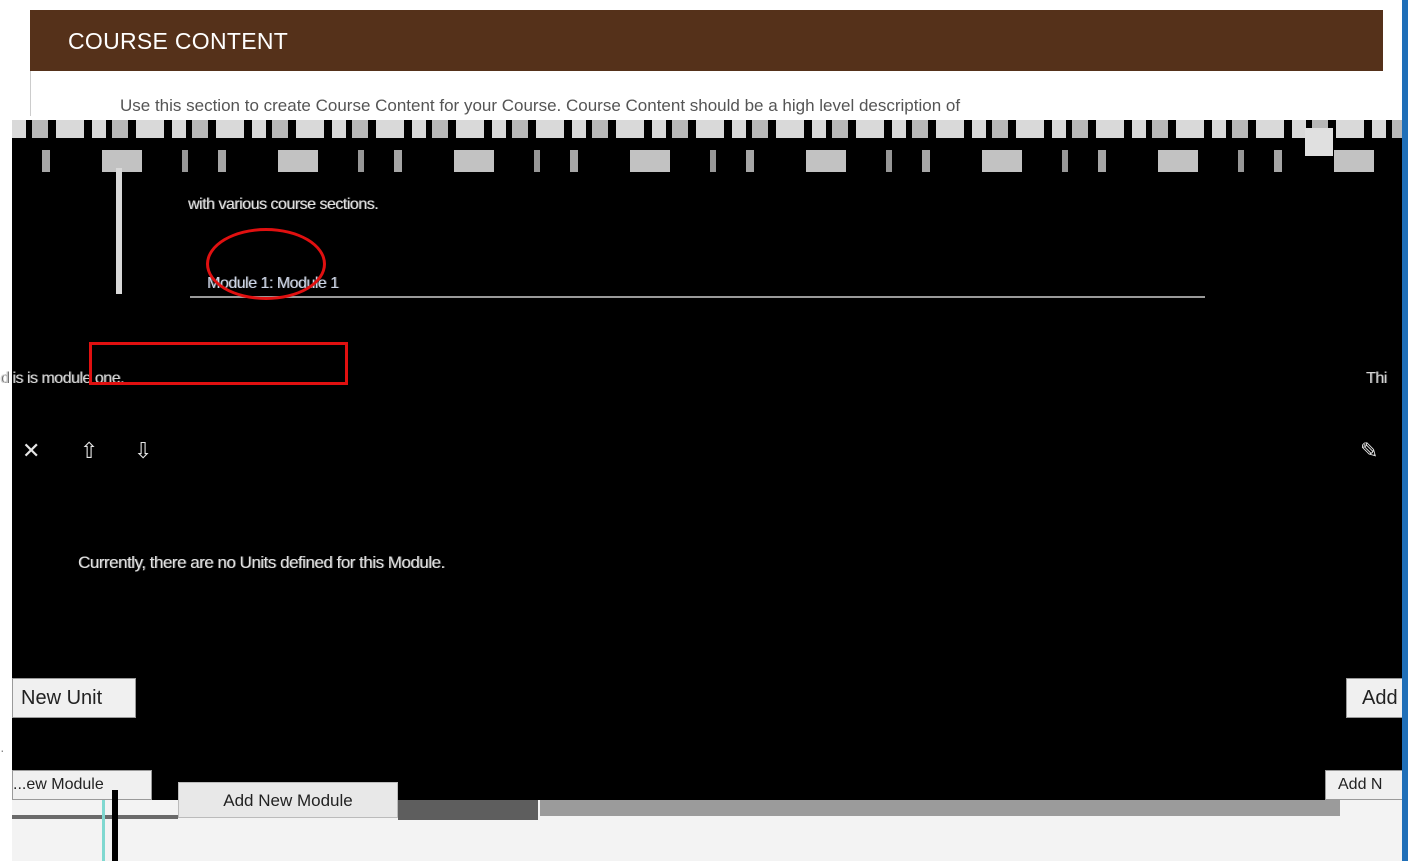 The width and height of the screenshot is (1408, 861). I want to click on new-module-button-left: ...ew Module, so click(82, 785).